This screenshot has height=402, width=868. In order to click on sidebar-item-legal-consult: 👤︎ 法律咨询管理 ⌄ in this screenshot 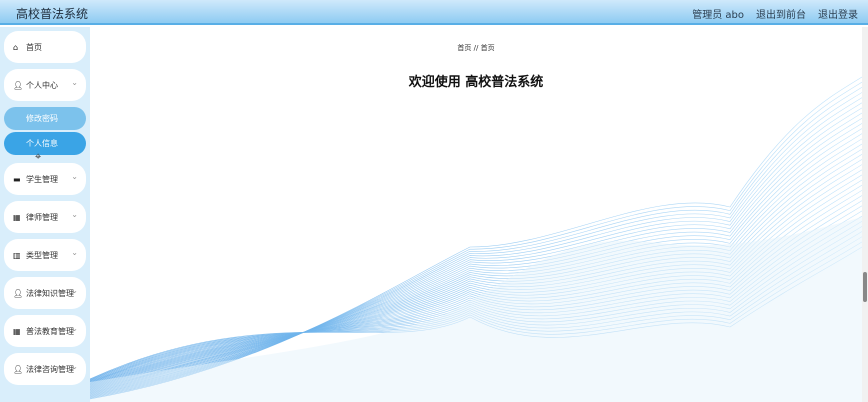, I will do `click(45, 369)`.